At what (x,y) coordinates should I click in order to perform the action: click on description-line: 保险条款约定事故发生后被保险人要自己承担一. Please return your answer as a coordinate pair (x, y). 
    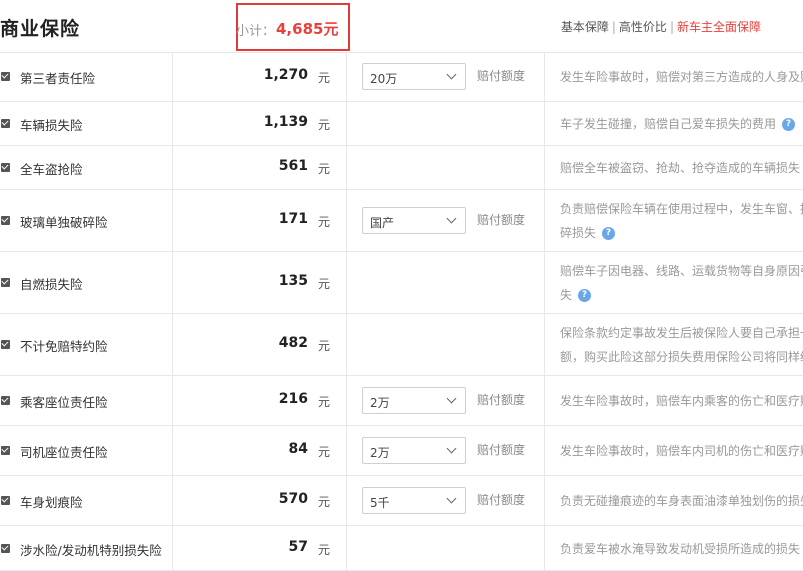
    Looking at the image, I should click on (681, 333).